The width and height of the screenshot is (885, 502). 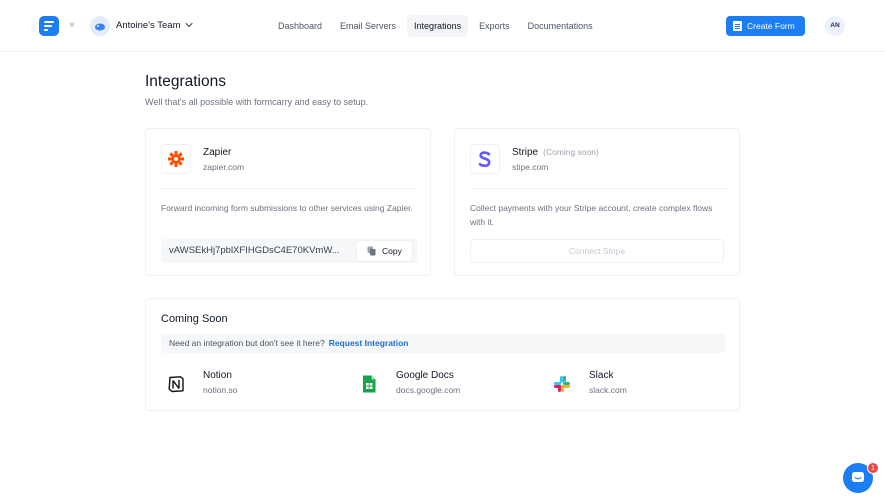 I want to click on create-form-button: Create Form, so click(x=765, y=26).